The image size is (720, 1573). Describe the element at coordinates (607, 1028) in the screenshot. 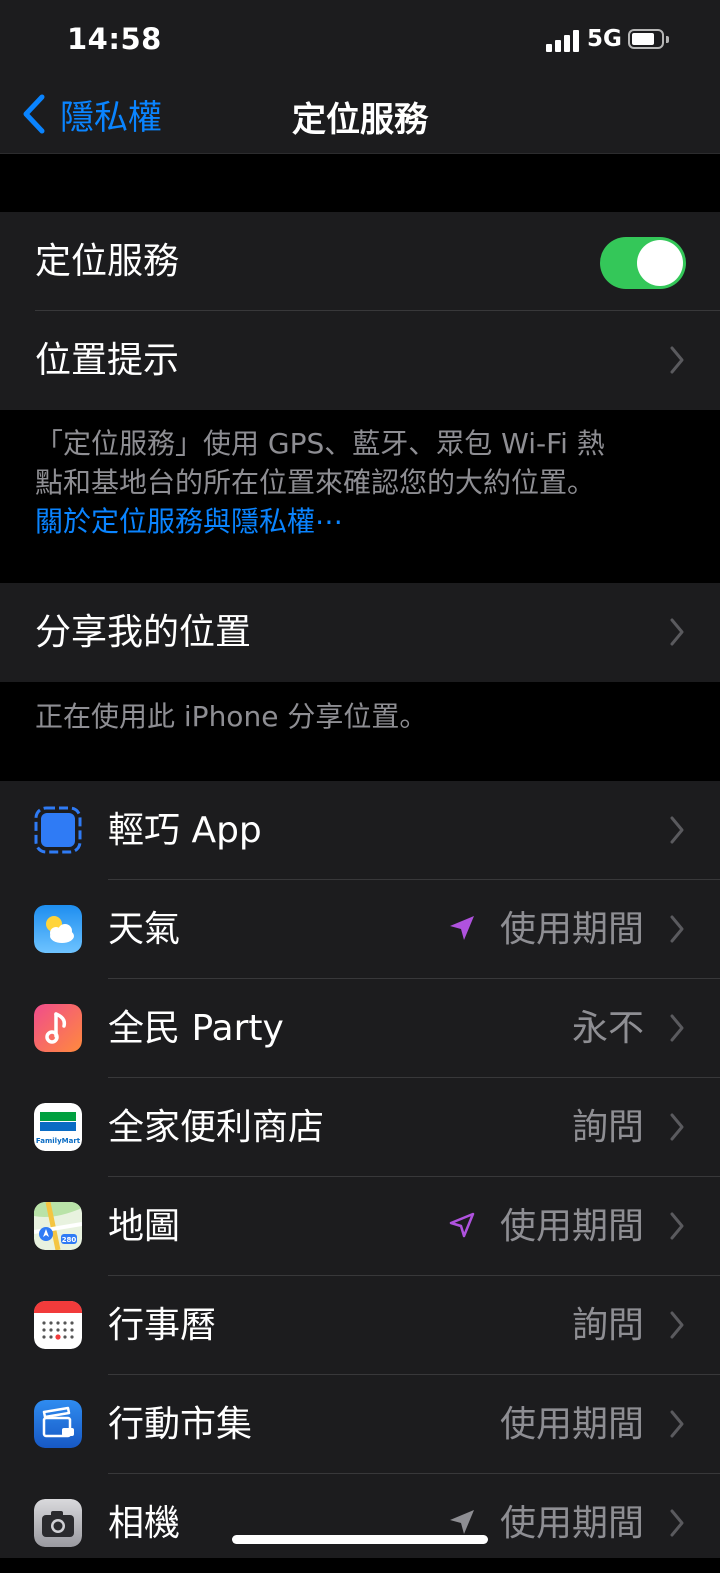

I see `app-permission: 永不` at that location.